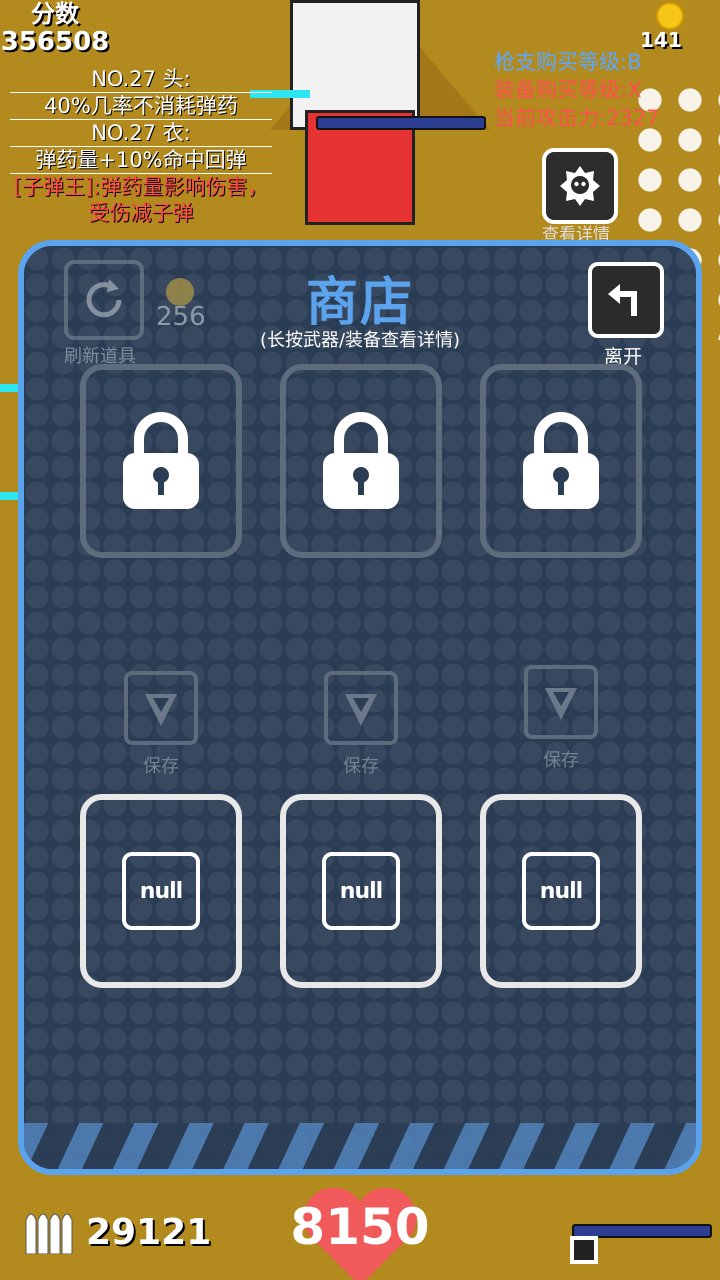 This screenshot has height=1280, width=720. Describe the element at coordinates (584, 1250) in the screenshot. I see `corner-button` at that location.